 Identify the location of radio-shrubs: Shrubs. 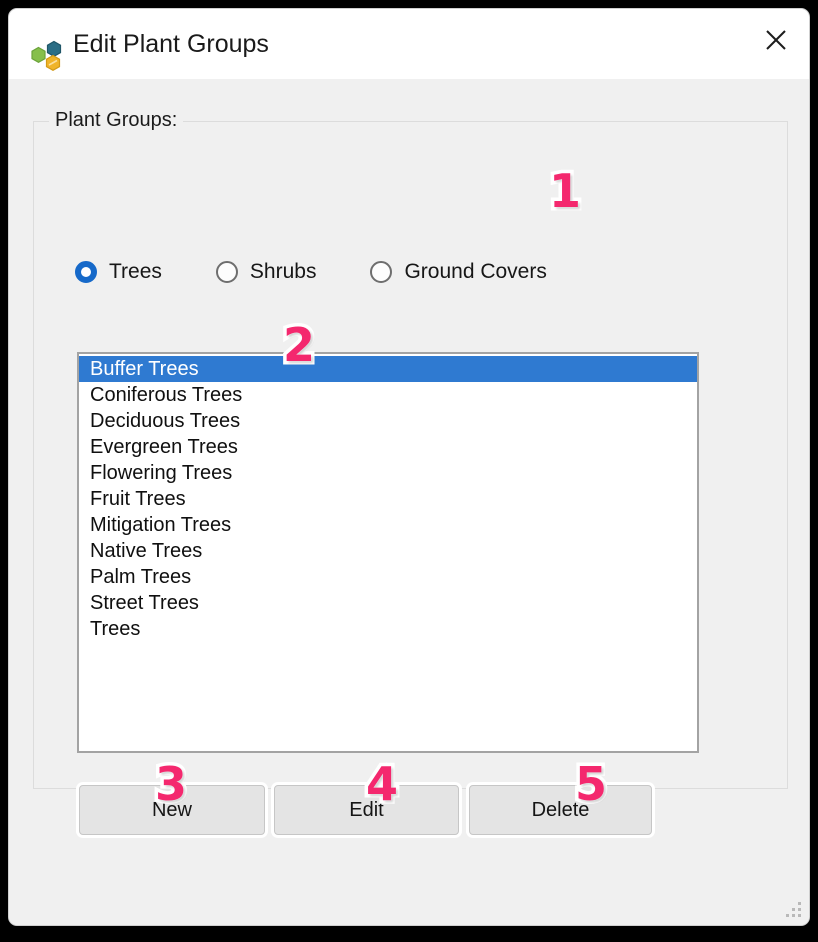
(266, 272).